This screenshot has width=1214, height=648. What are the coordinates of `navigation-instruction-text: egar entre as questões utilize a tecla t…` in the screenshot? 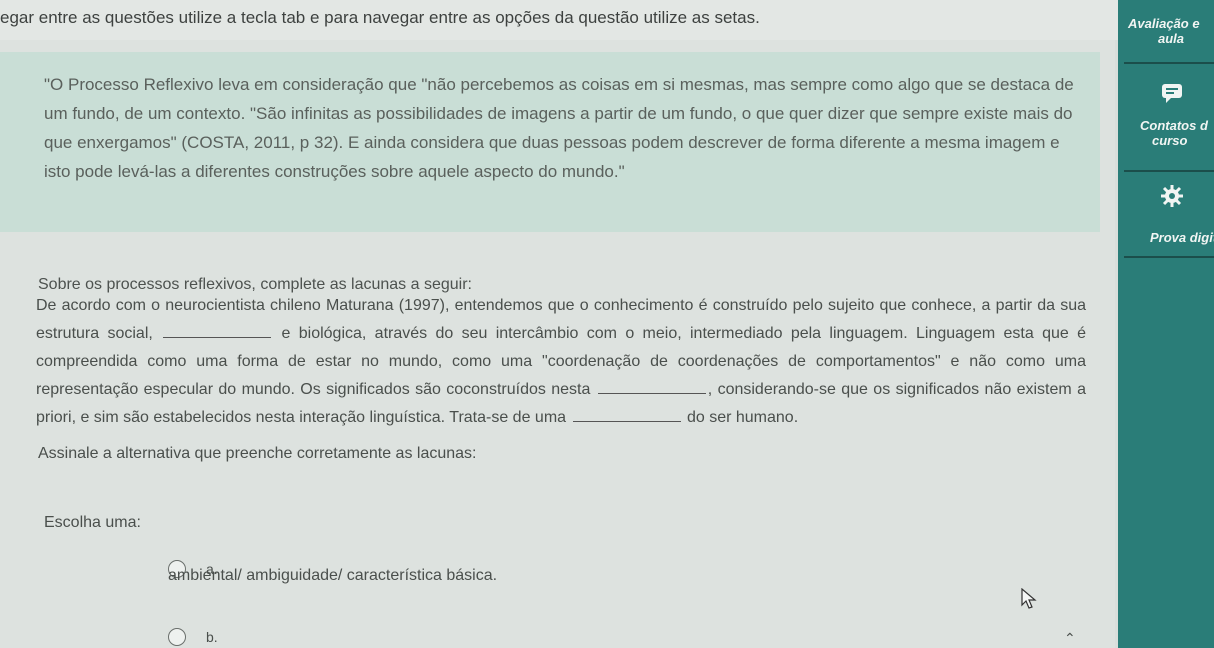 It's located at (380, 17).